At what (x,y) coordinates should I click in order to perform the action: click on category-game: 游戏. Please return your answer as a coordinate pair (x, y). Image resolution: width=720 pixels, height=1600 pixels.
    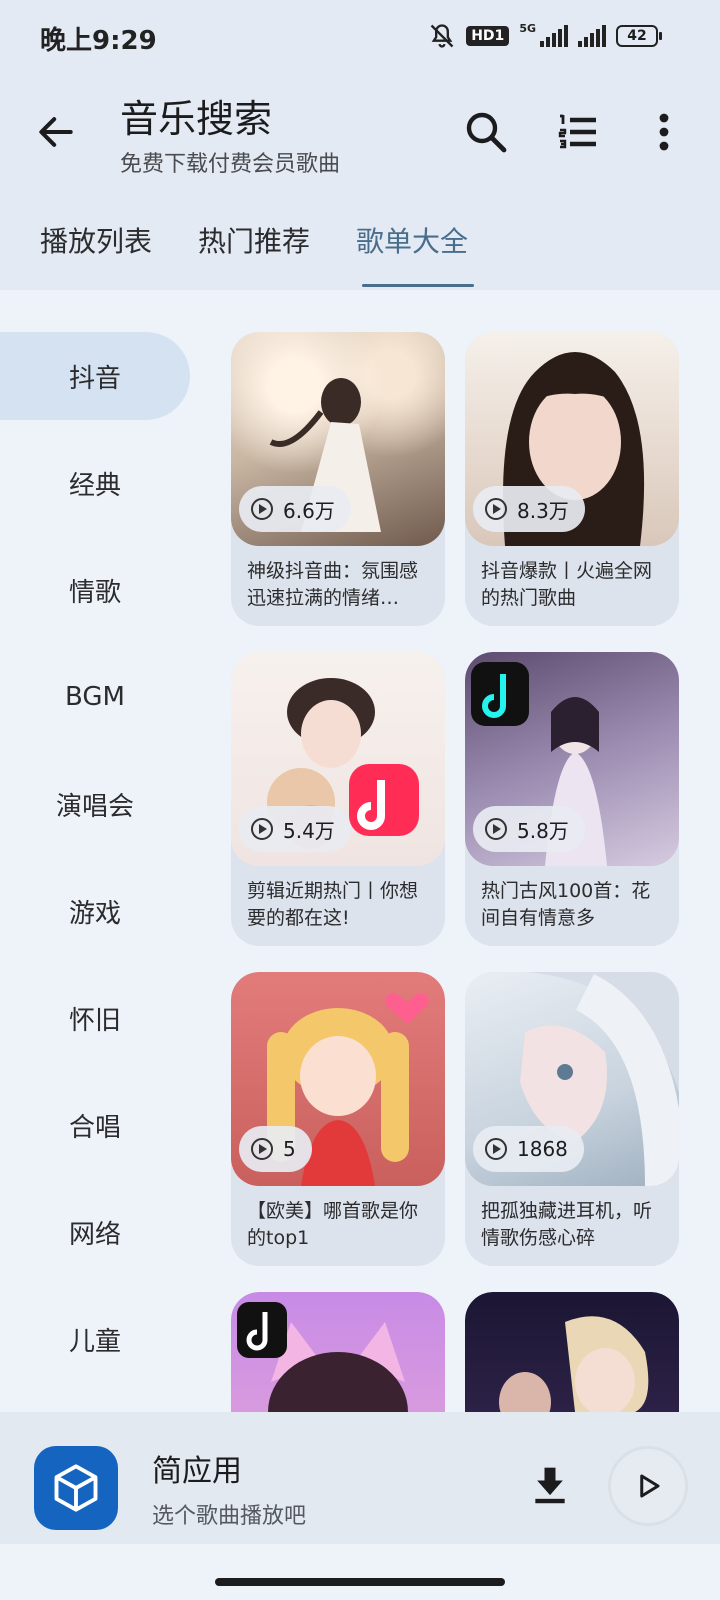
    Looking at the image, I should click on (95, 911).